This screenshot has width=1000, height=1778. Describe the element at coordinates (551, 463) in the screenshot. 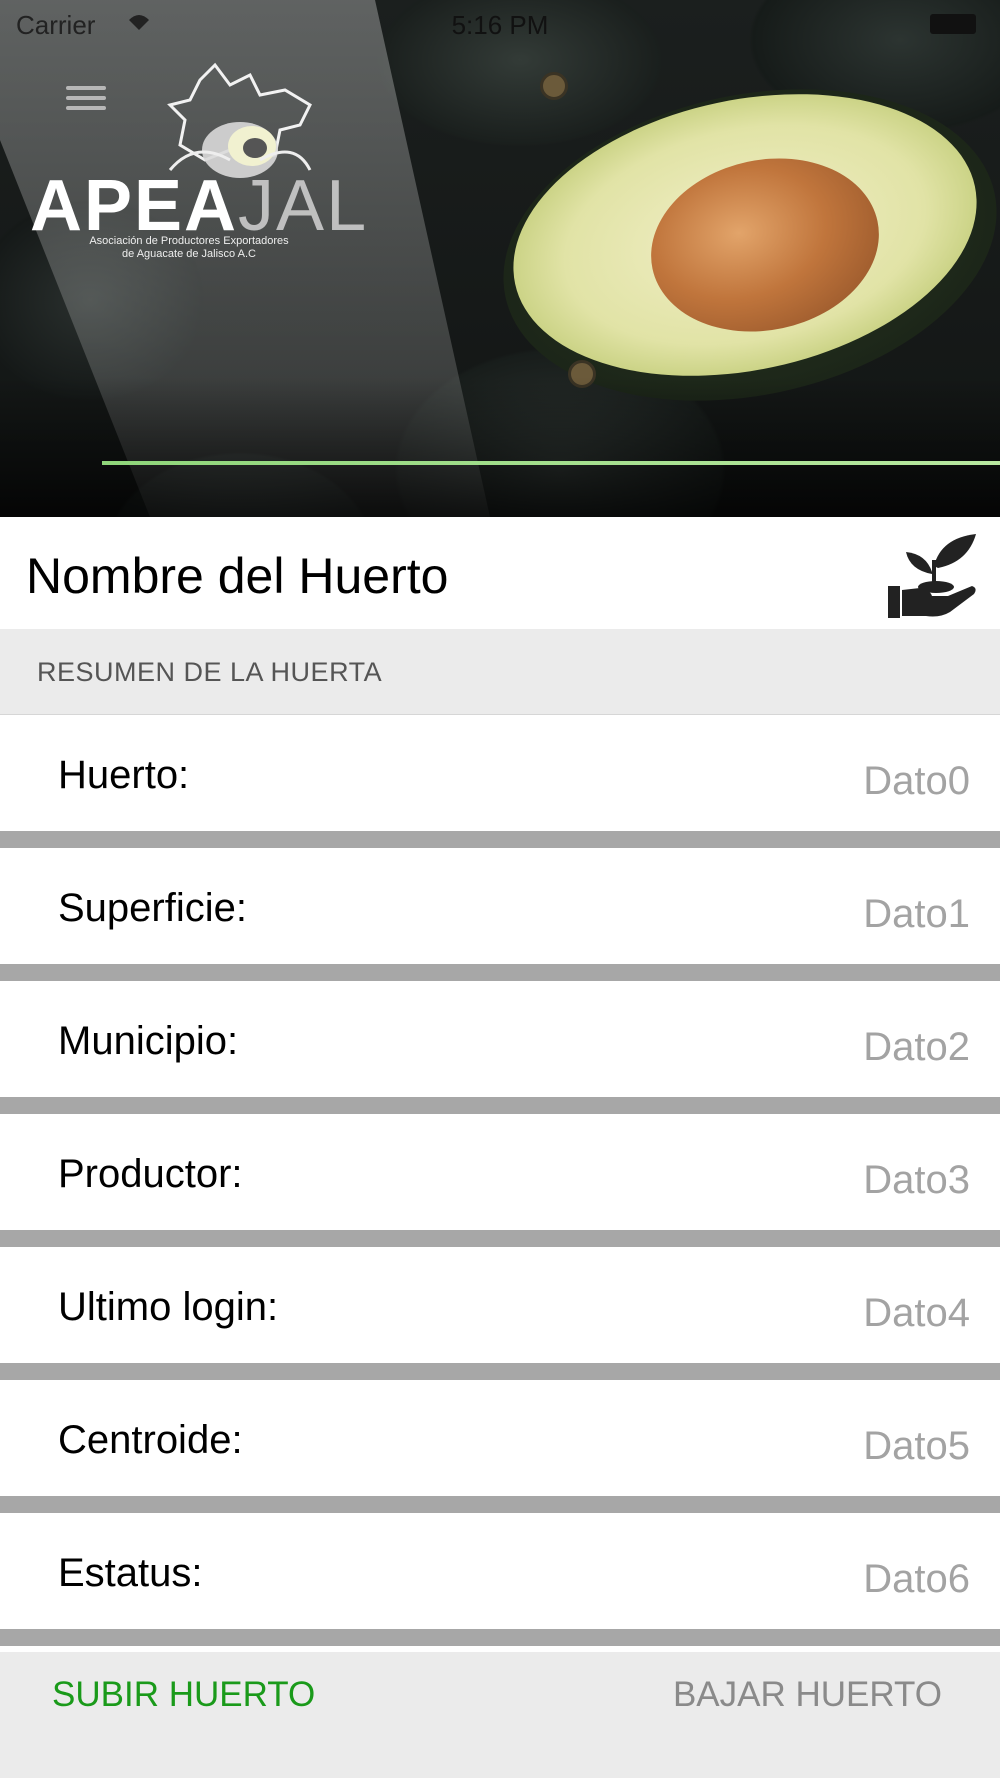

I see `accent-line` at that location.